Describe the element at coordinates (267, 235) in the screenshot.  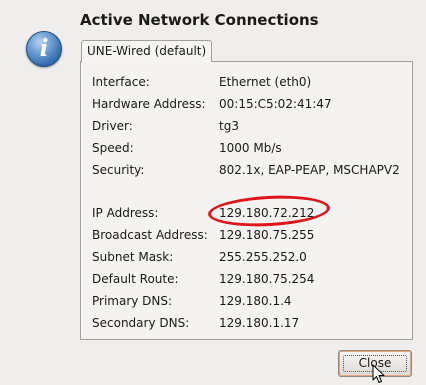
I see `broadcast-address-value: 129.180.75.255` at that location.